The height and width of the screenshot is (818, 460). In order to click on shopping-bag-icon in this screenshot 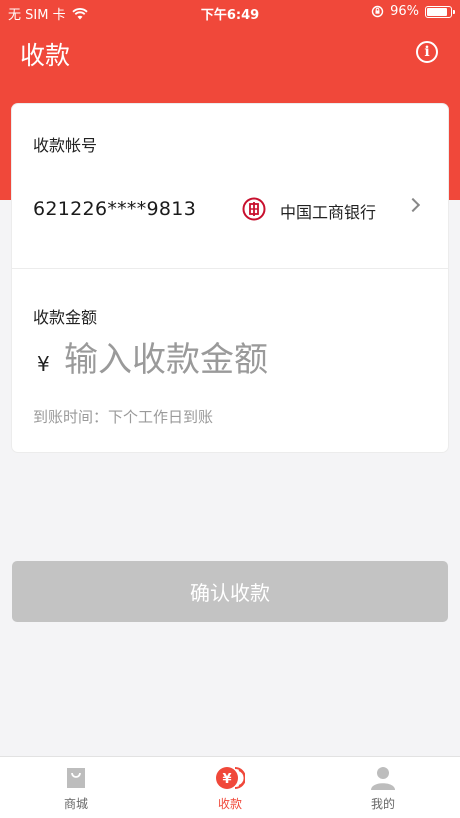, I will do `click(76, 778)`.